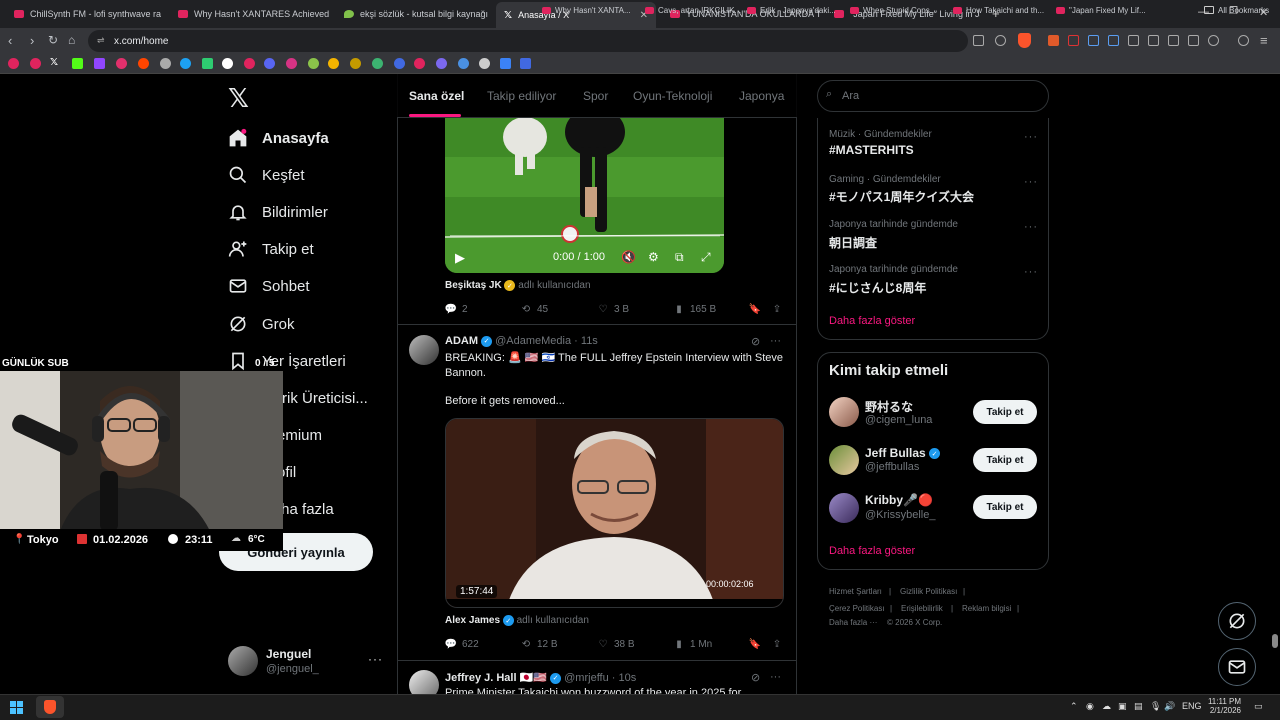 This screenshot has width=1280, height=720. I want to click on post-source: Beşiktaş JK ✓ adlı kullanıcıdan, so click(518, 285).